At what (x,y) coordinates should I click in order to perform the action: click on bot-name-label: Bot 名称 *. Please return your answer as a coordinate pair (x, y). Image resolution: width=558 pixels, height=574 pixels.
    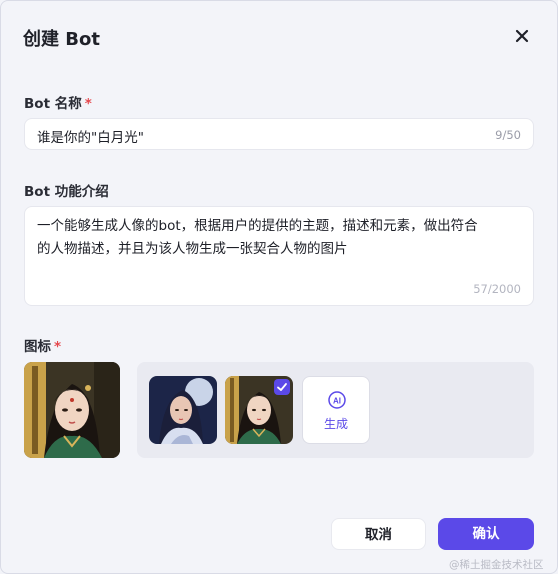
    Looking at the image, I should click on (58, 104).